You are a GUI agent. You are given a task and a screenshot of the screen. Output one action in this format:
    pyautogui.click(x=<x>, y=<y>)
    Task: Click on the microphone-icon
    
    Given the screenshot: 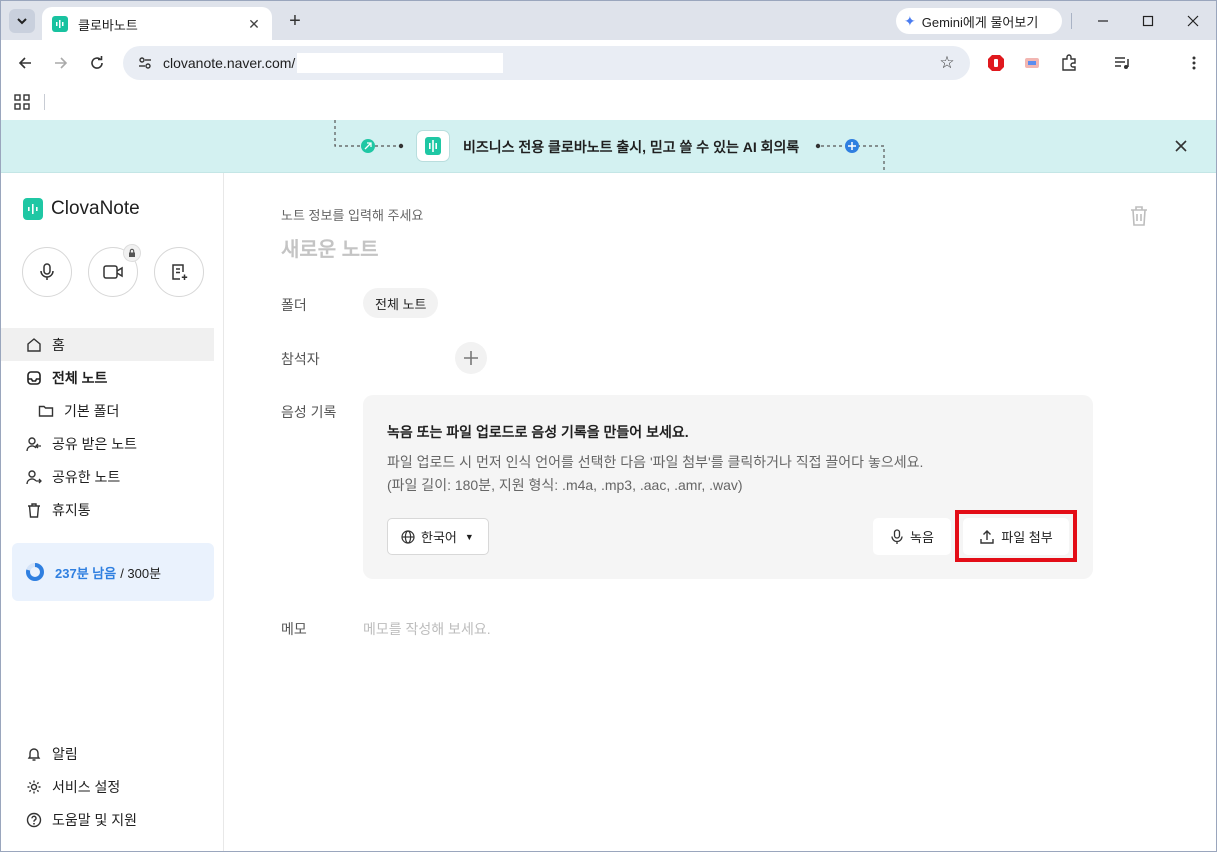 What is the action you would take?
    pyautogui.click(x=897, y=536)
    